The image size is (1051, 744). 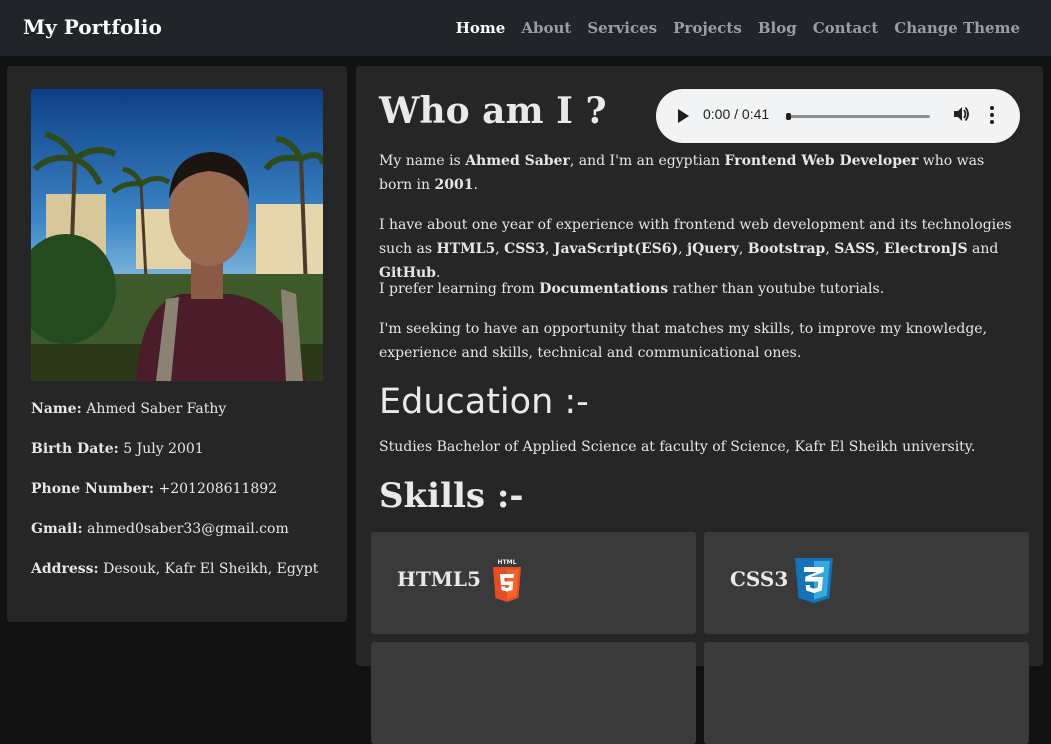 I want to click on profile-phone-value: +201208611892, so click(x=218, y=489).